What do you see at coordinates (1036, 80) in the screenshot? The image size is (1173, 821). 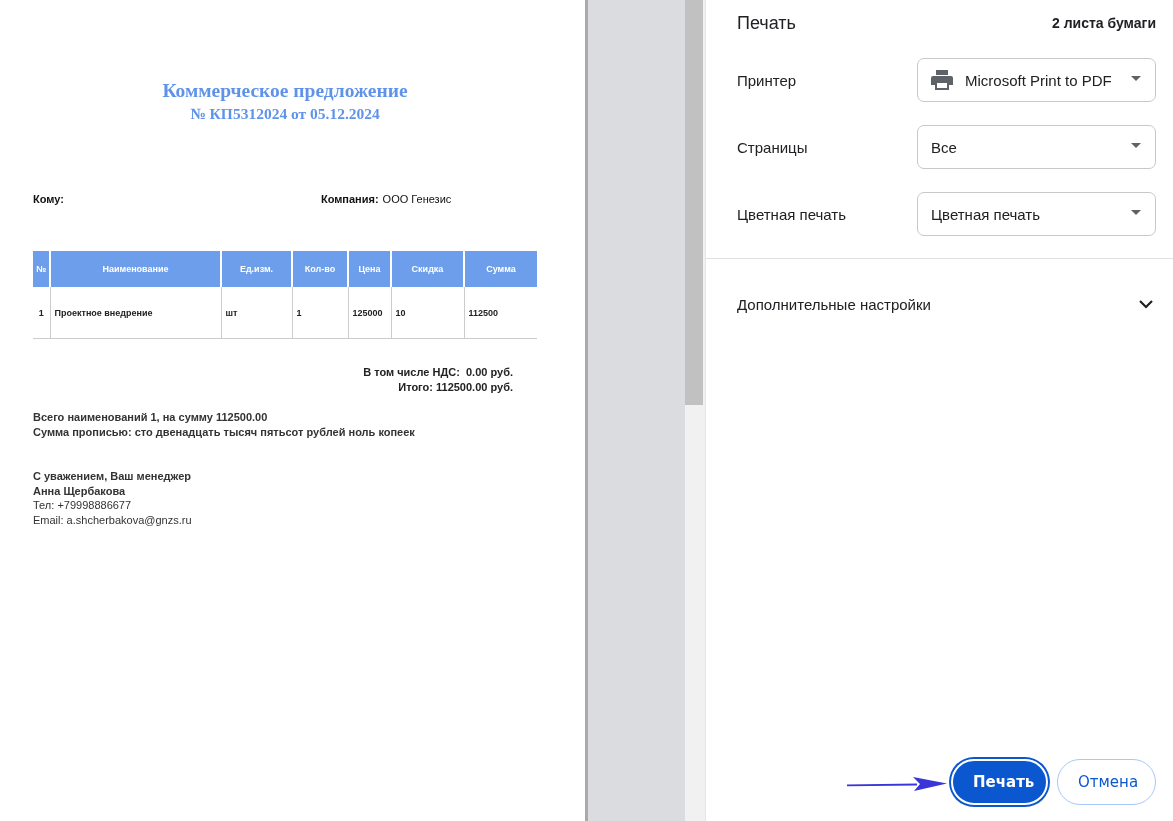 I see `dropdown: Microsoft Print to PDF` at bounding box center [1036, 80].